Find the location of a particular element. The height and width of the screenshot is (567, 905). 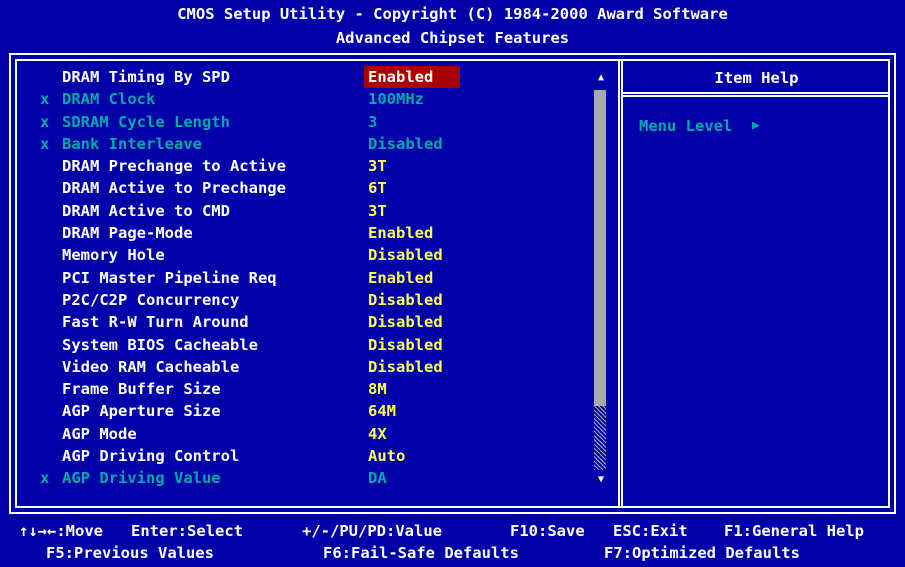

key-previous-values: F5:Previous Values is located at coordinates (130, 553).